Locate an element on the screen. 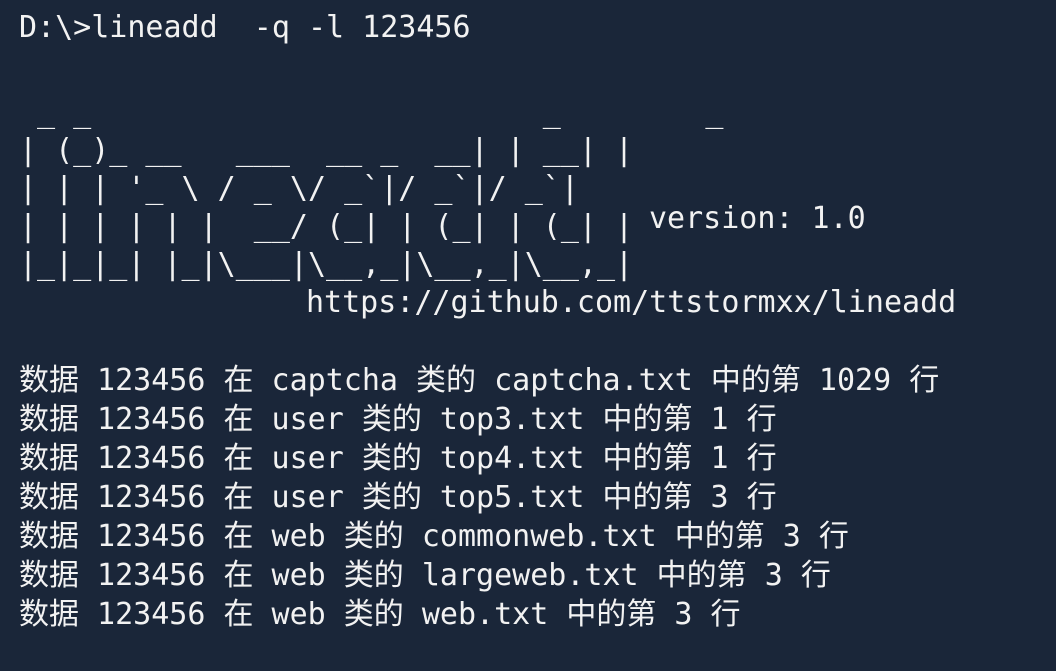 The image size is (1056, 671). version-text: version: 1.0 is located at coordinates (757, 218).